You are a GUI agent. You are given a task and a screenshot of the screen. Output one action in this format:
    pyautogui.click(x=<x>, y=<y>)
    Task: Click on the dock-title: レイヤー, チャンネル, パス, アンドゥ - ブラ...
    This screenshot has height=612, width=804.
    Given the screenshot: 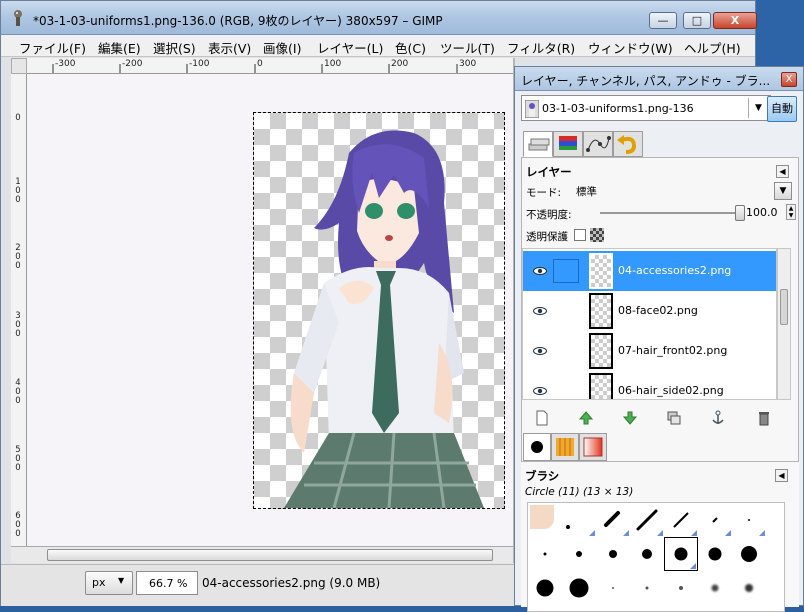 What is the action you would take?
    pyautogui.click(x=646, y=81)
    